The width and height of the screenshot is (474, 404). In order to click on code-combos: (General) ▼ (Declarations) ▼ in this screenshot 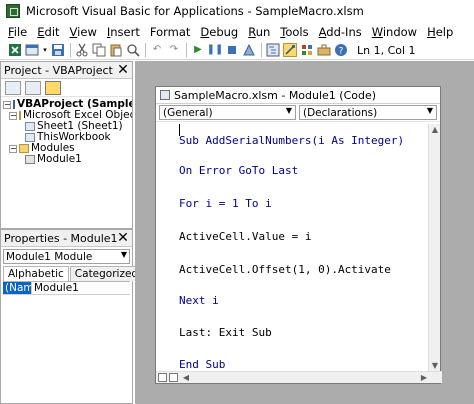, I will do `click(298, 113)`.